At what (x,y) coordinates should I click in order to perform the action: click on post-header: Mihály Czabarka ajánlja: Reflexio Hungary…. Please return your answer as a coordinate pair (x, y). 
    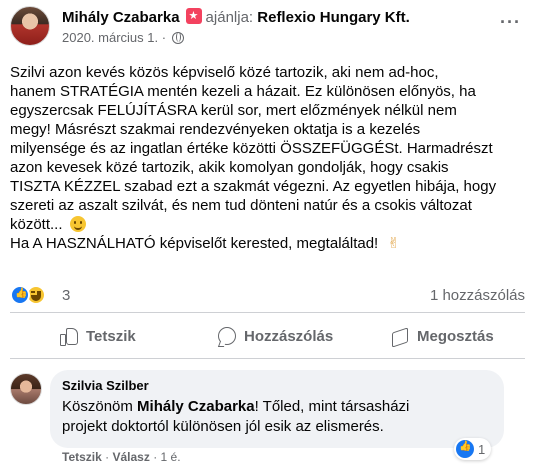
    Looking at the image, I should click on (267, 26).